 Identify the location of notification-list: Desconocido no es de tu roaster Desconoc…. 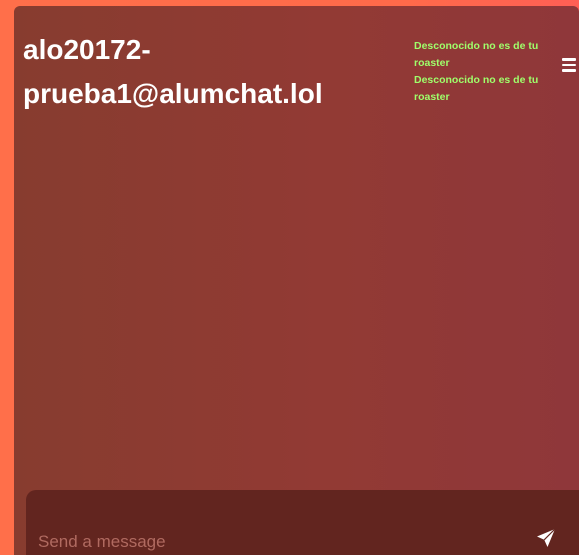
(486, 72).